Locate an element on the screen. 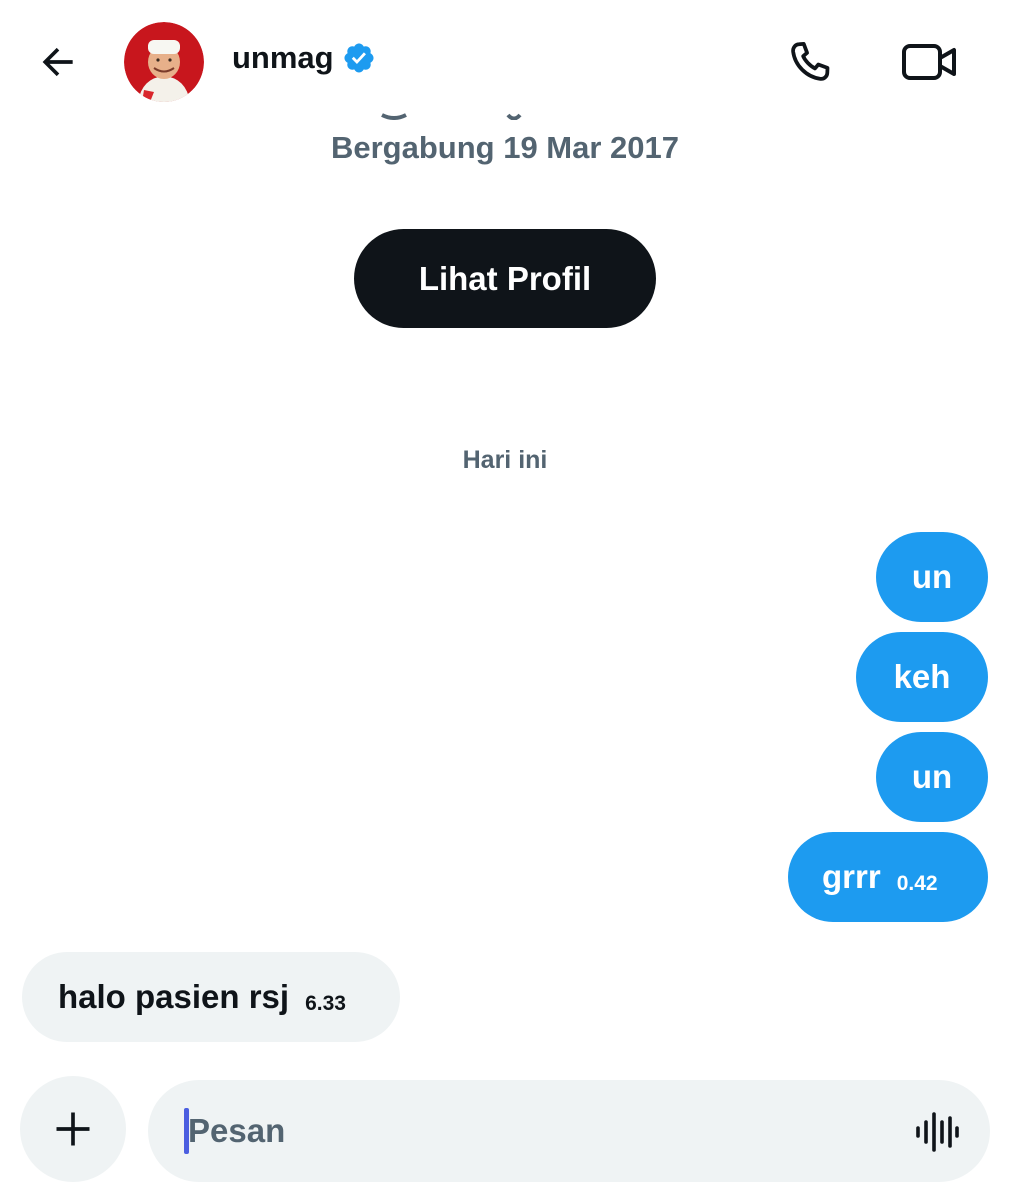  message-text: grrr is located at coordinates (851, 876).